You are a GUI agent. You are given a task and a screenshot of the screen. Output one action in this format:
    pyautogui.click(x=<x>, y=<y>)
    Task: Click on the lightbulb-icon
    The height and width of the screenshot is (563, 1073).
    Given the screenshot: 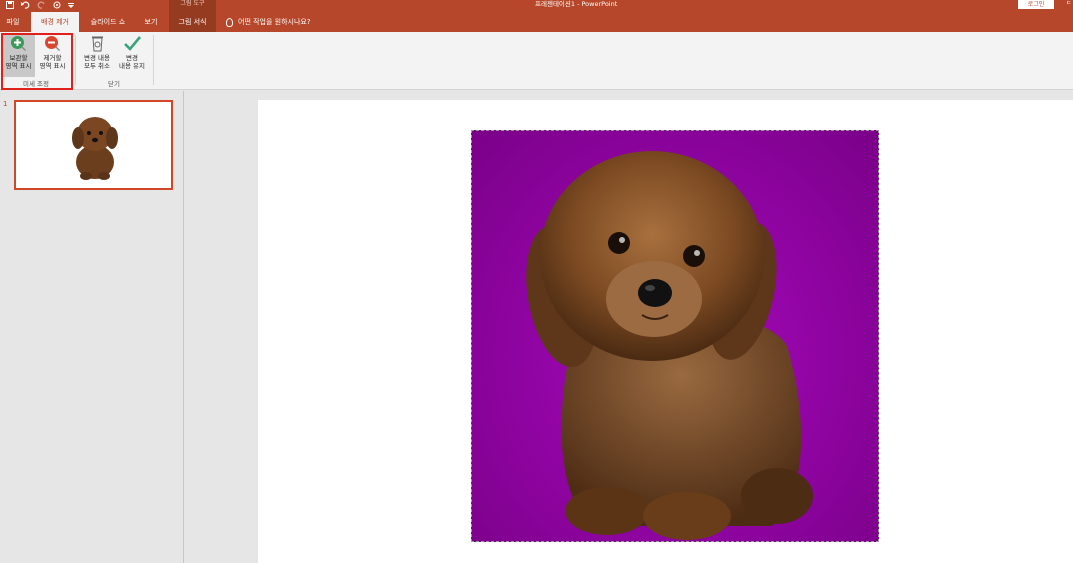 What is the action you would take?
    pyautogui.click(x=229, y=22)
    